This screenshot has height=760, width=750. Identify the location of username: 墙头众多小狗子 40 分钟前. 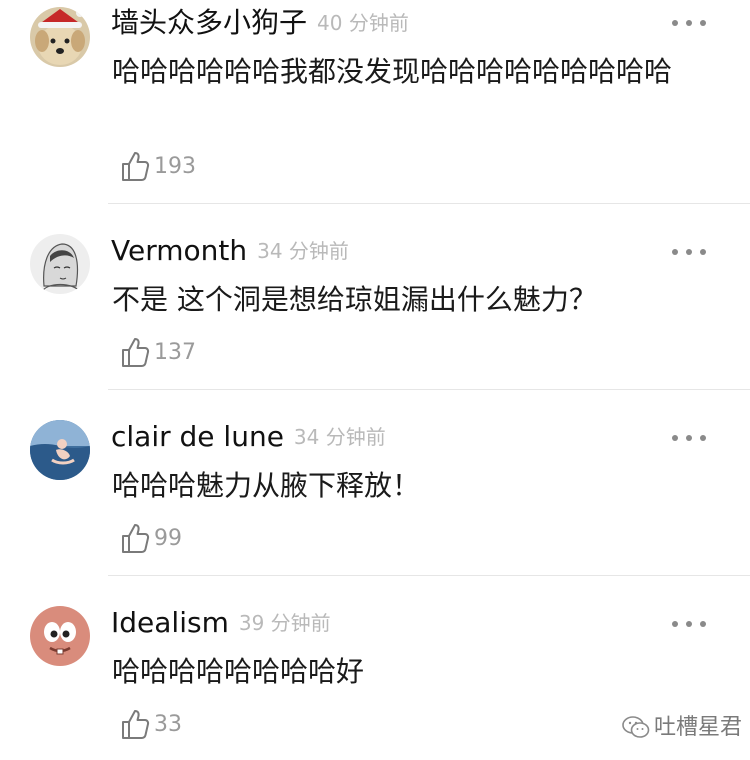
(260, 23).